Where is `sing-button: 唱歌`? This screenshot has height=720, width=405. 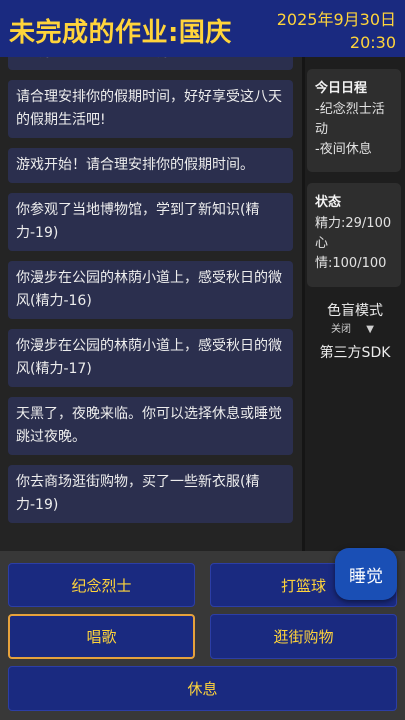
sing-button: 唱歌 is located at coordinates (101, 636).